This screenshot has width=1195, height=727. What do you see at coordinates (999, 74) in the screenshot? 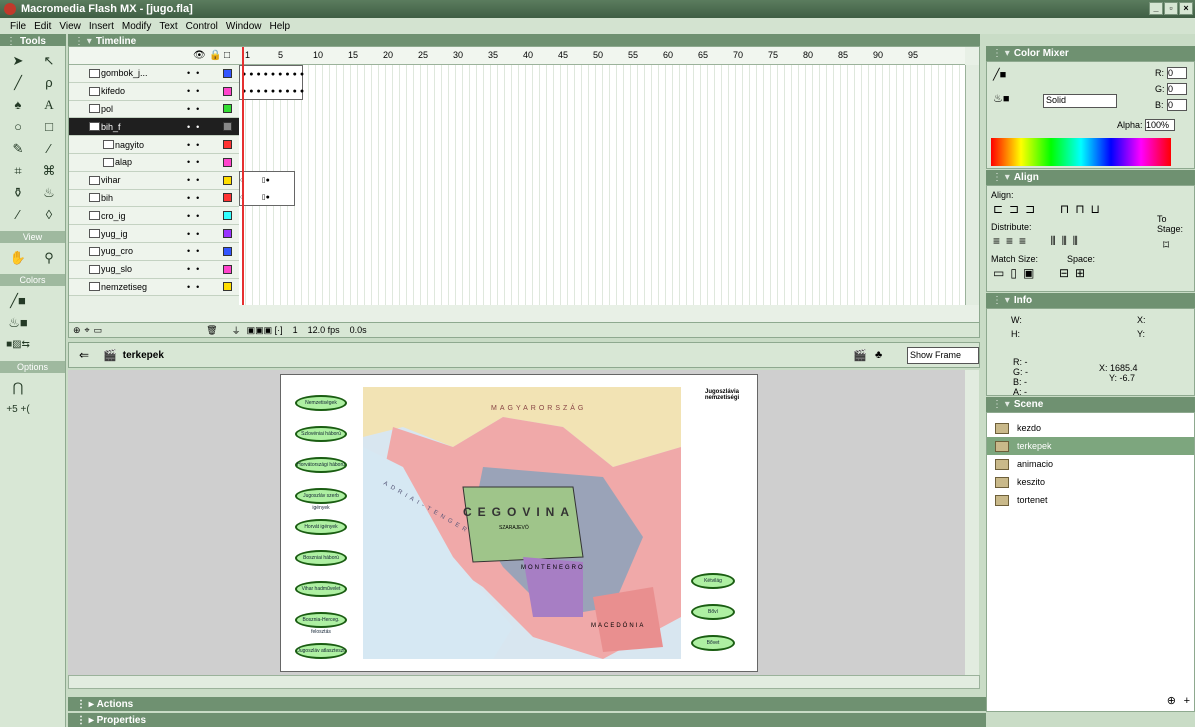
I see `stroke-swatch-icon: ╱■` at bounding box center [999, 74].